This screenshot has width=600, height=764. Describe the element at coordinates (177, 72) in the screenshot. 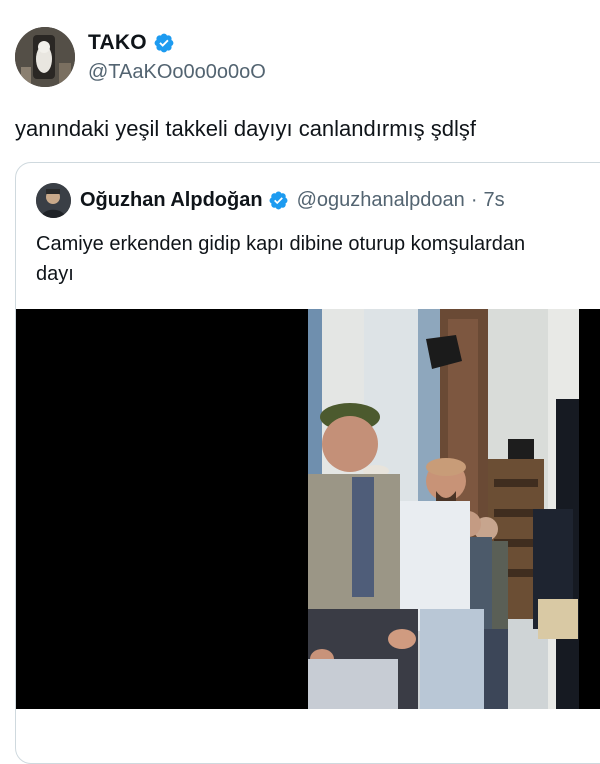

I see `author-handle: @TAaKOo0o0o0oO` at that location.